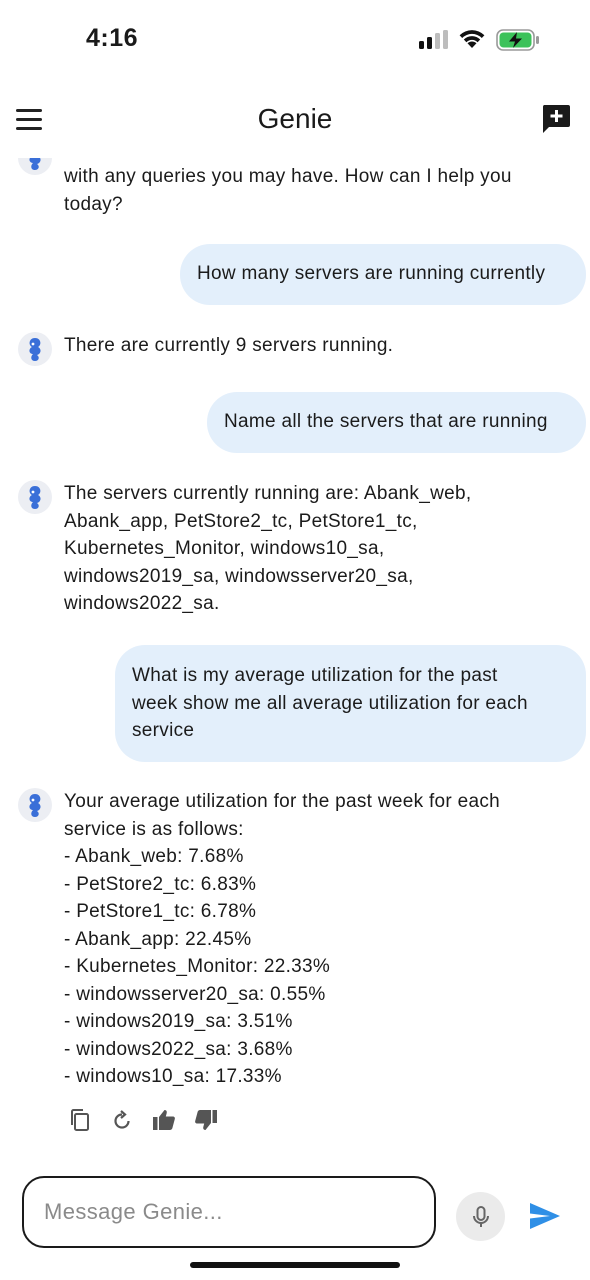 This screenshot has width=590, height=1280. I want to click on status-bar: 4:16, so click(295, 40).